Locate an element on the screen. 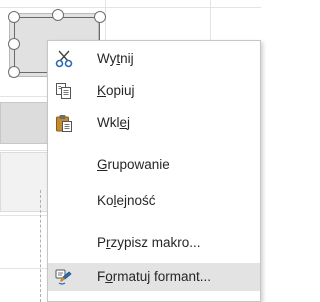 Image resolution: width=320 pixels, height=302 pixels. menu-item-label: Wklej is located at coordinates (114, 122).